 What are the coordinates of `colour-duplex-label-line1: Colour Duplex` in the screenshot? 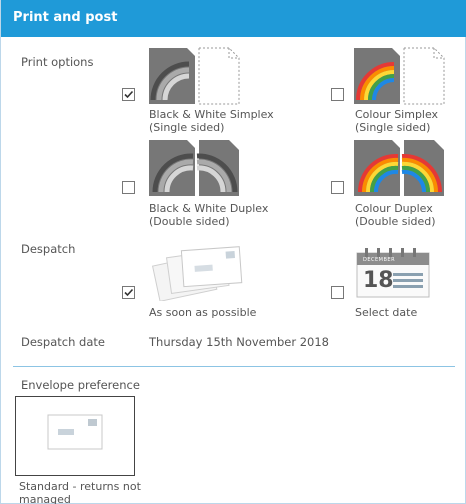 It's located at (394, 208).